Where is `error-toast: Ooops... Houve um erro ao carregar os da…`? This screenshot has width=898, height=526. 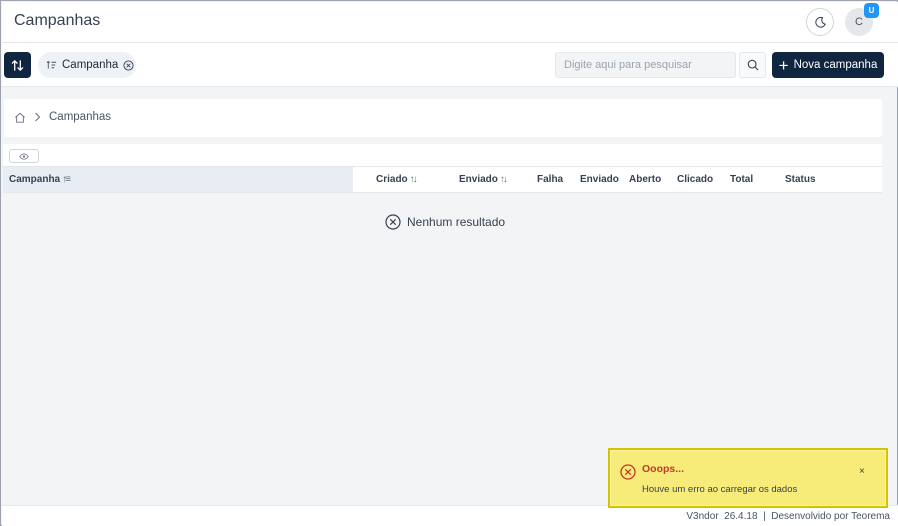 error-toast: Ooops... Houve um erro ao carregar os da… is located at coordinates (748, 478).